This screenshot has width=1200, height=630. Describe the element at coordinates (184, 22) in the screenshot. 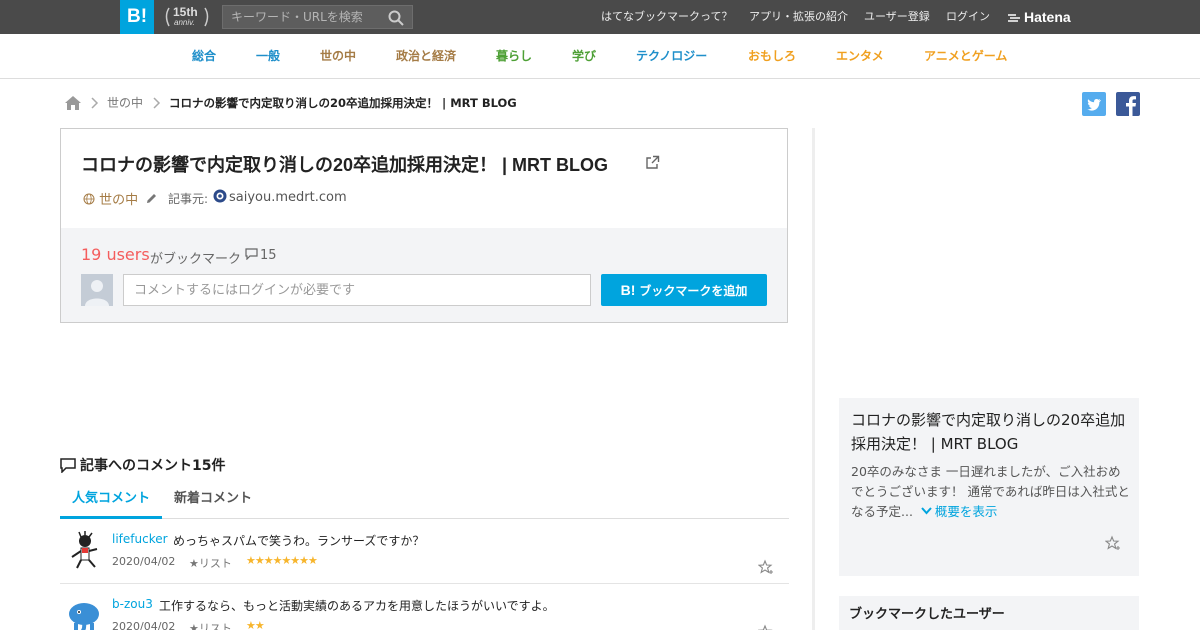

I see `anniversary-text: anniv.` at that location.